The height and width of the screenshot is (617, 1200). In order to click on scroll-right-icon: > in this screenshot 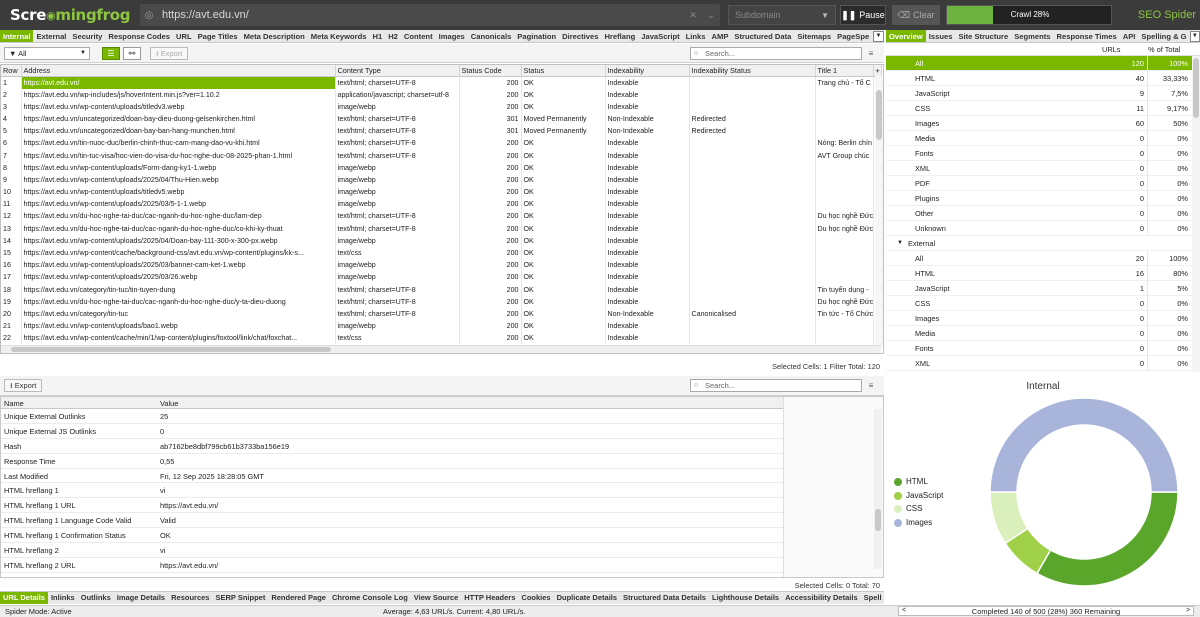, I will do `click(1188, 610)`.